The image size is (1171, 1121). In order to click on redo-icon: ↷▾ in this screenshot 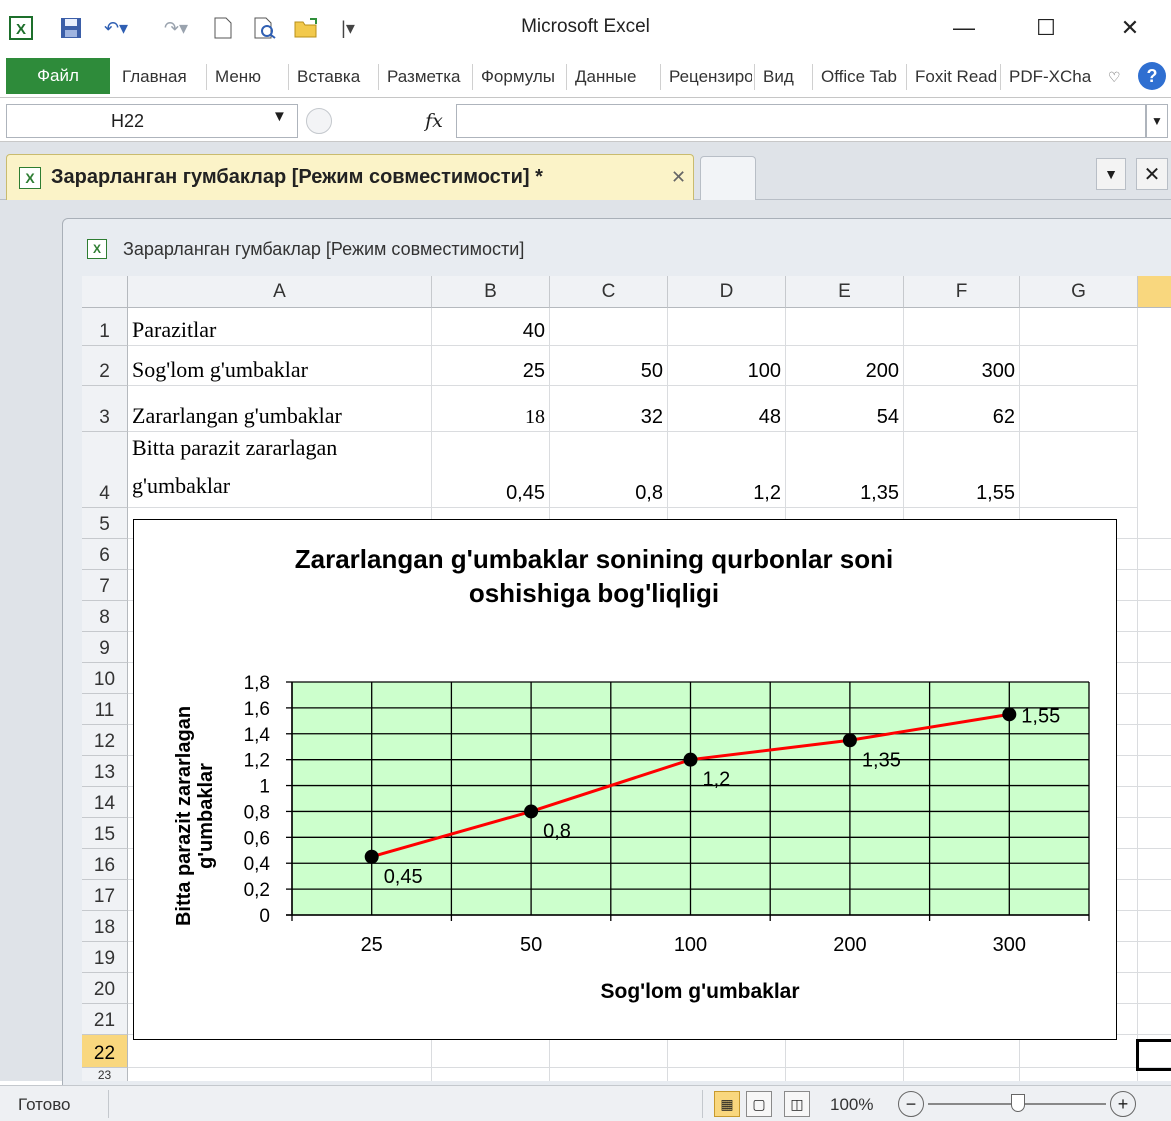, I will do `click(176, 28)`.